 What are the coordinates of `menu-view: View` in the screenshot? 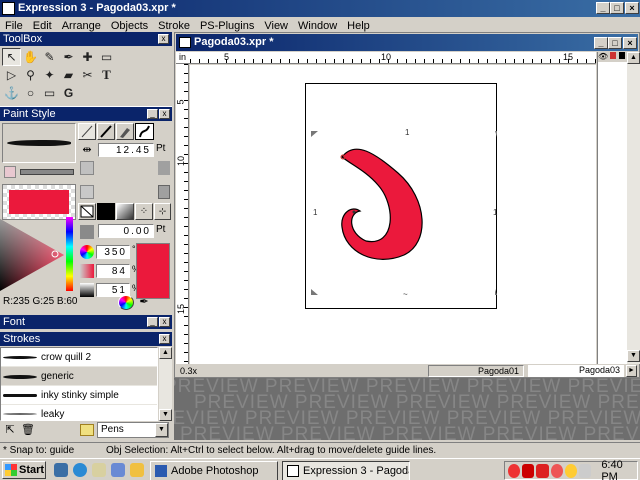 It's located at (276, 26).